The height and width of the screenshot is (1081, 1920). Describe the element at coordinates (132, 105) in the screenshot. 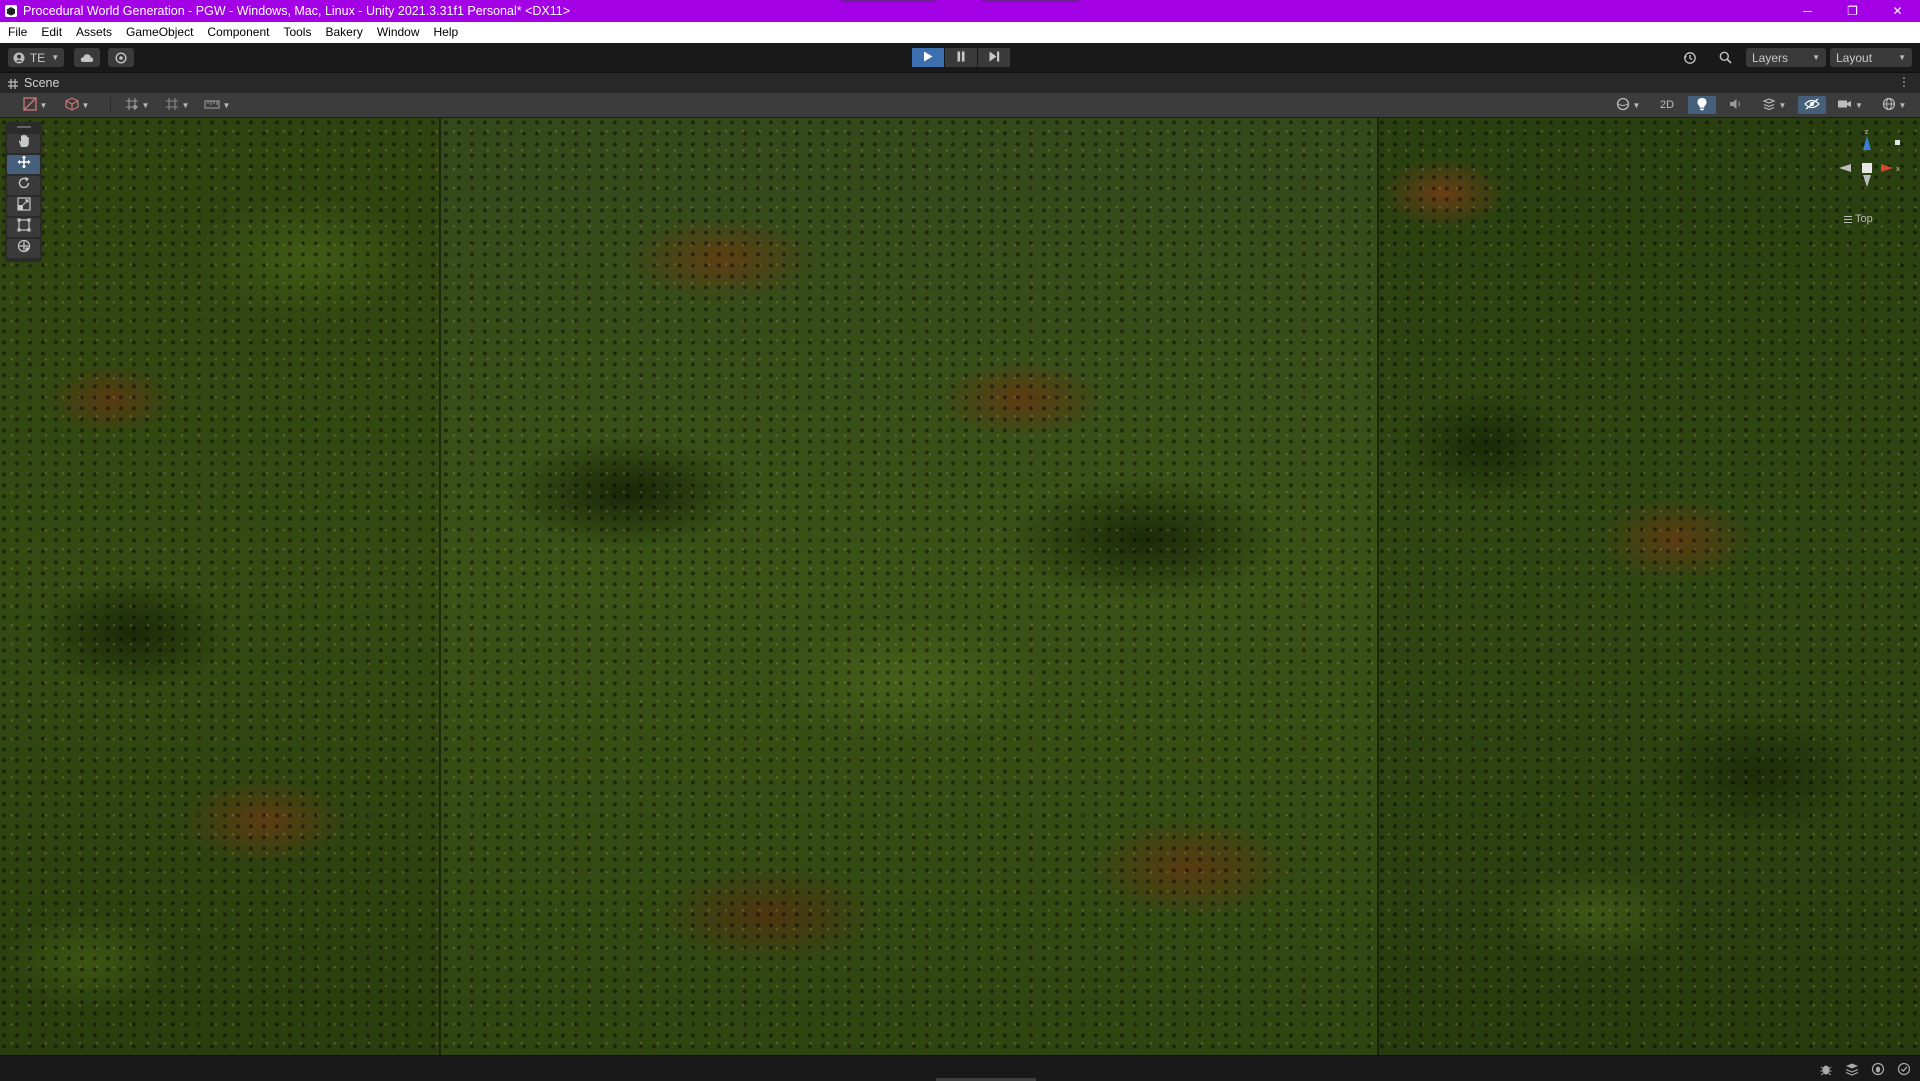

I see `grid-snap-icon` at that location.